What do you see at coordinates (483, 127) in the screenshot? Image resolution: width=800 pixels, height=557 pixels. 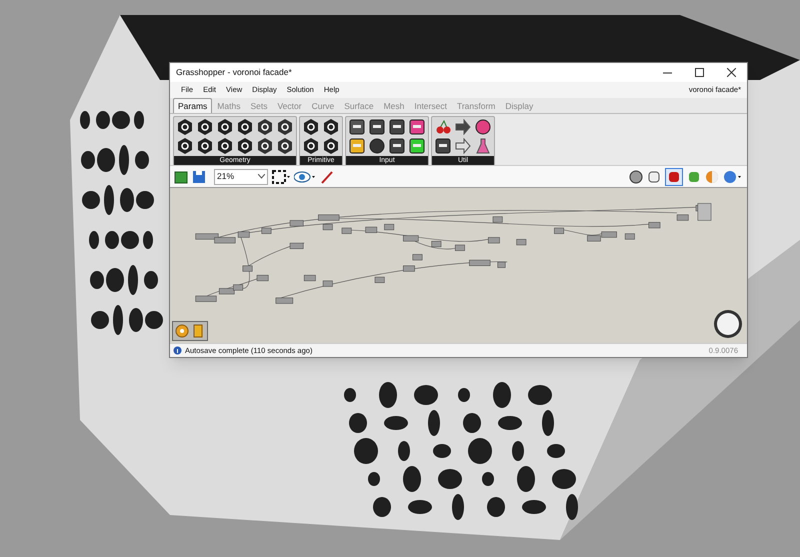 I see `sphere-icon` at bounding box center [483, 127].